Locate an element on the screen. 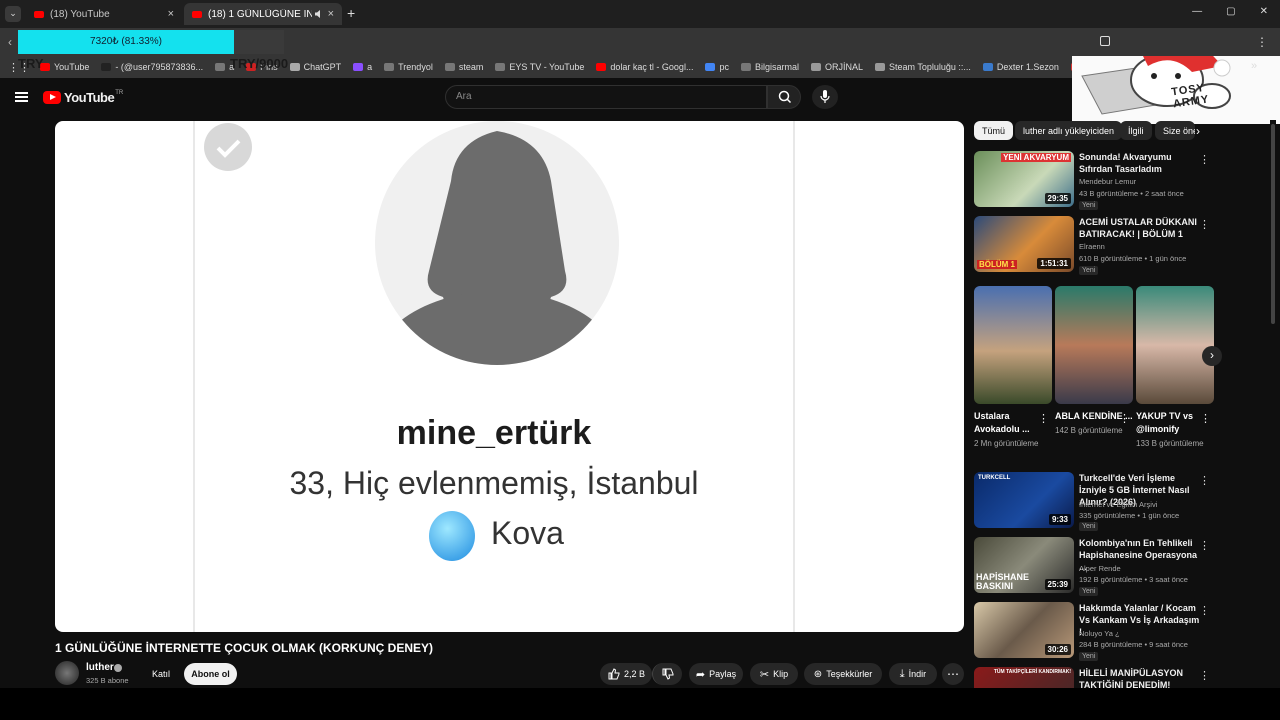 This screenshot has width=1280, height=720. bookmark-item: pc is located at coordinates (717, 67).